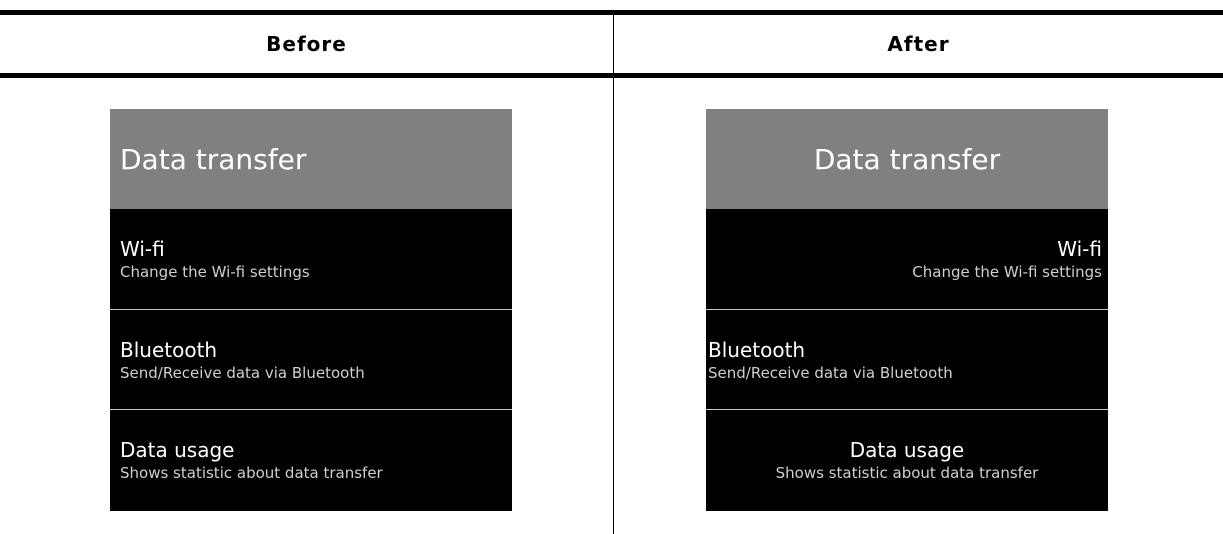 The height and width of the screenshot is (534, 1223). I want to click on after-listview-header: Data transfer, so click(907, 159).